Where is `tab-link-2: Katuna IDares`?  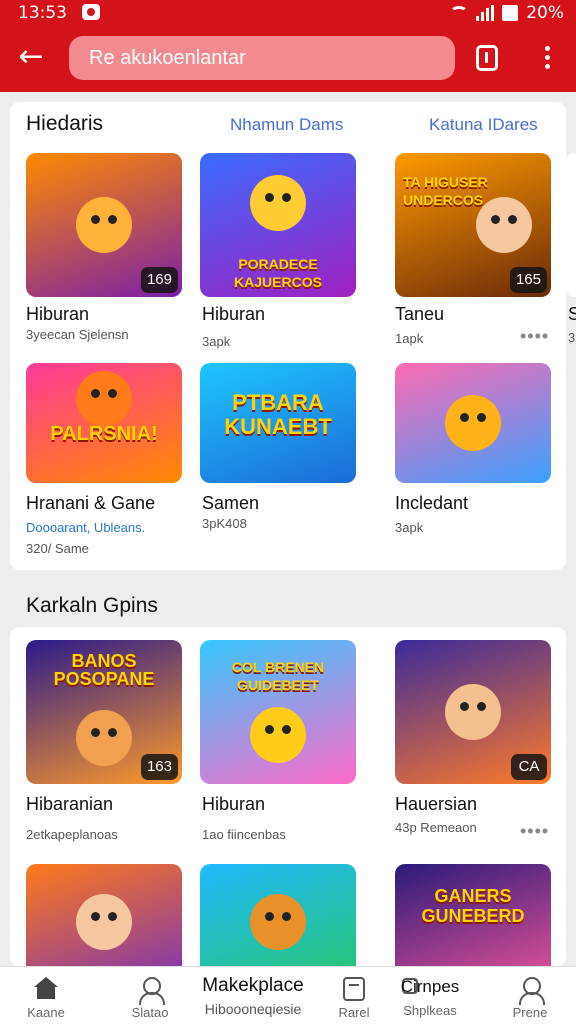 tab-link-2: Katuna IDares is located at coordinates (483, 125).